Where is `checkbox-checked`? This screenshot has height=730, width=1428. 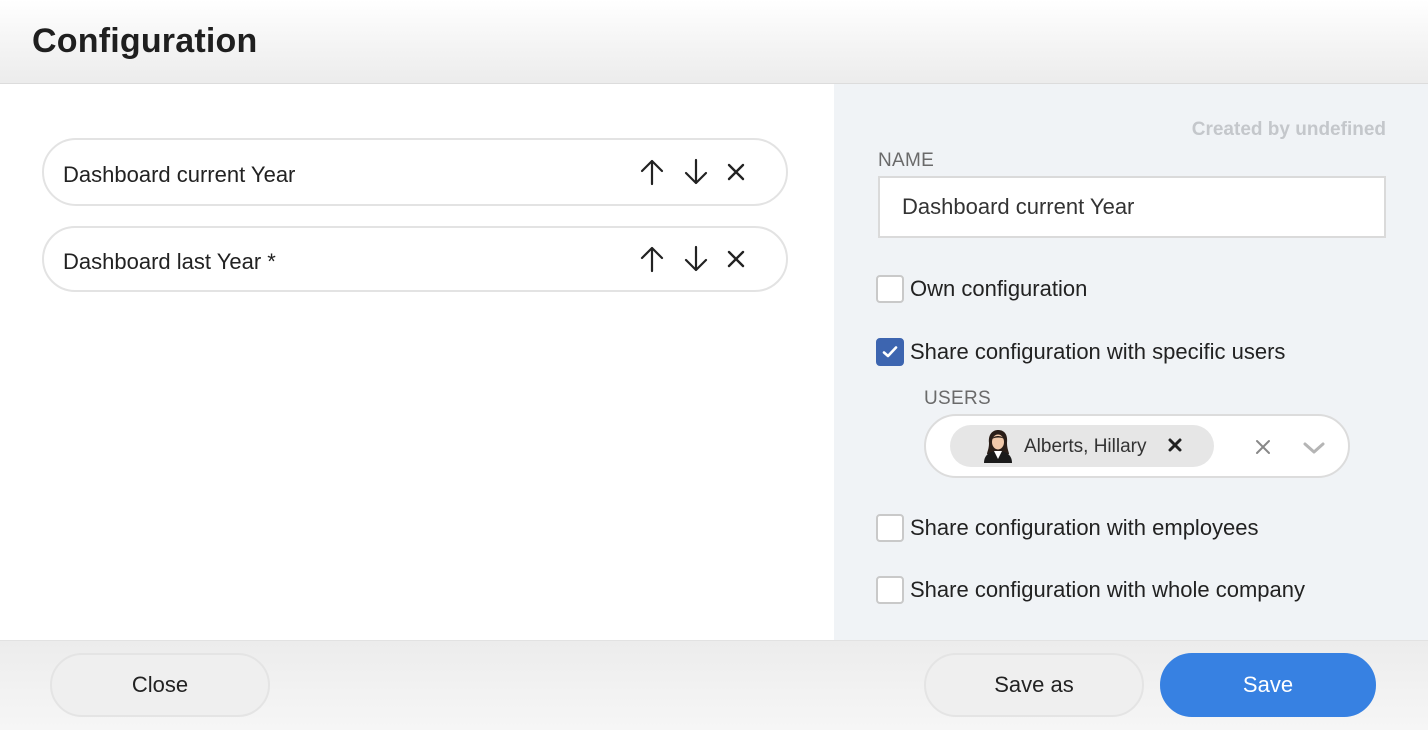 checkbox-checked is located at coordinates (890, 352).